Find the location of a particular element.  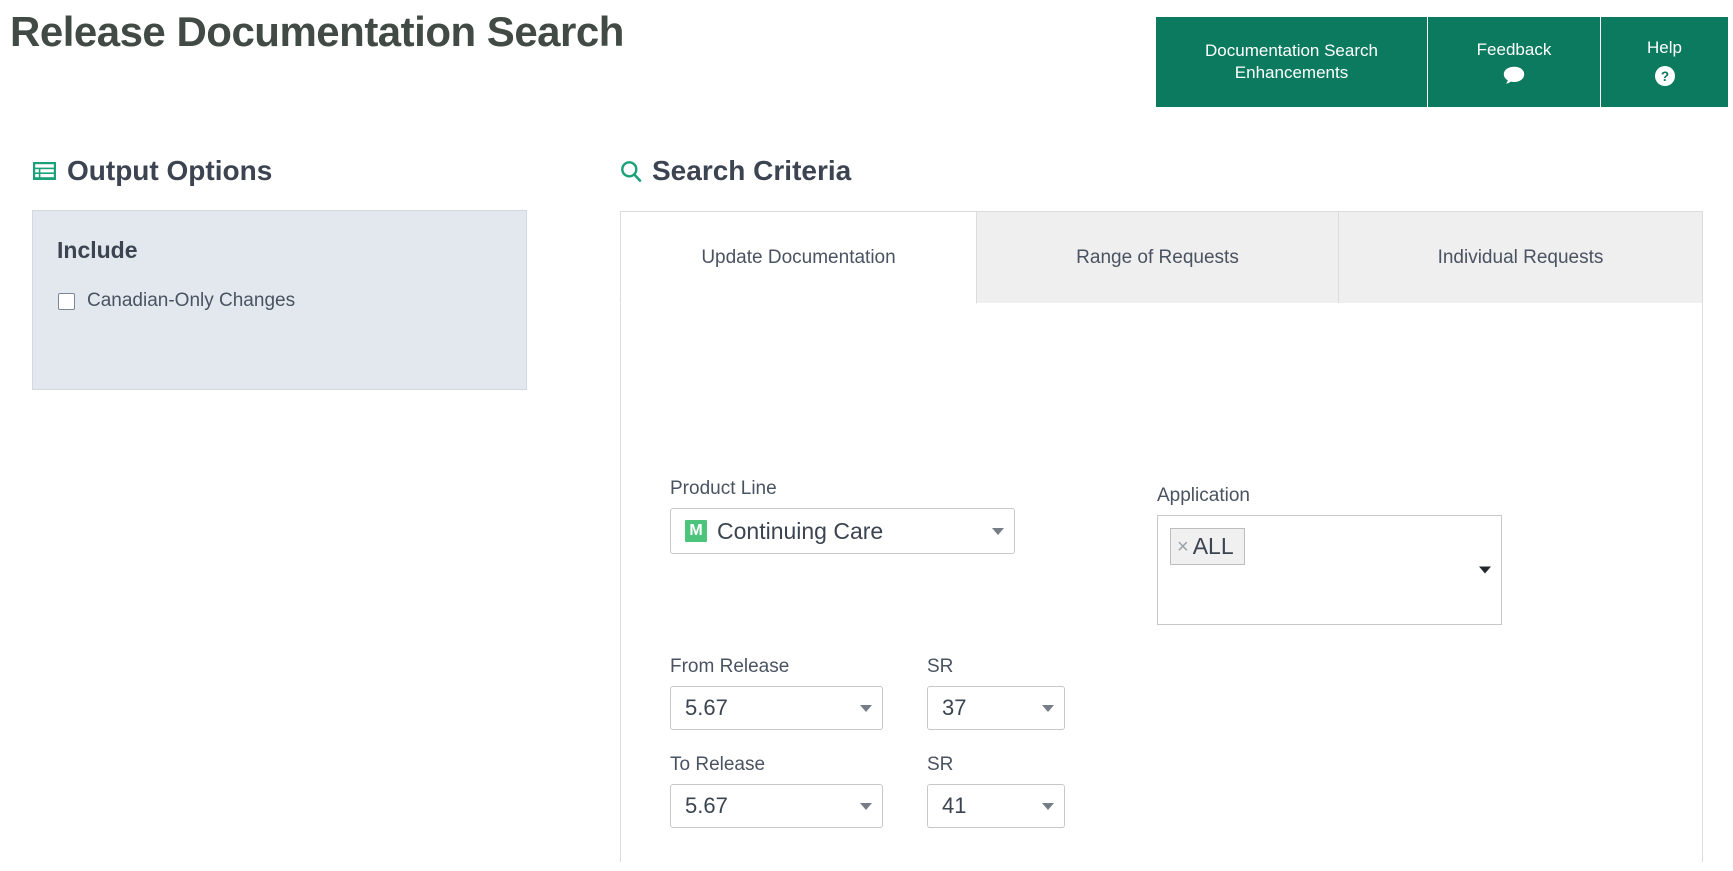

nav-feedback: Feedback is located at coordinates (1514, 62).